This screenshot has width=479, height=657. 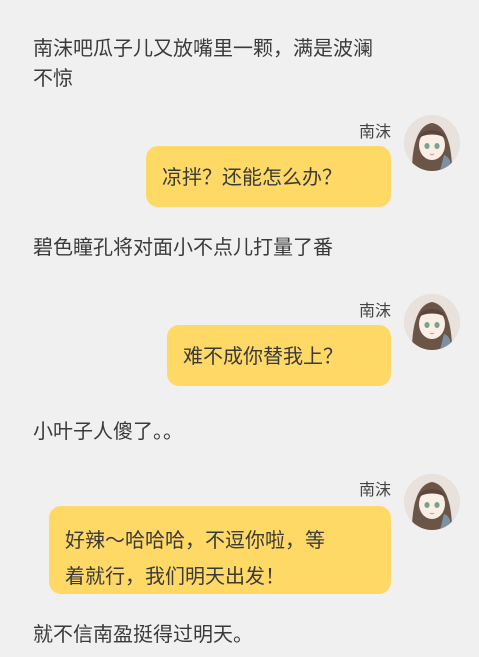 I want to click on chat-bubble-1: 凉拌？还能怎么办？, so click(x=268, y=176).